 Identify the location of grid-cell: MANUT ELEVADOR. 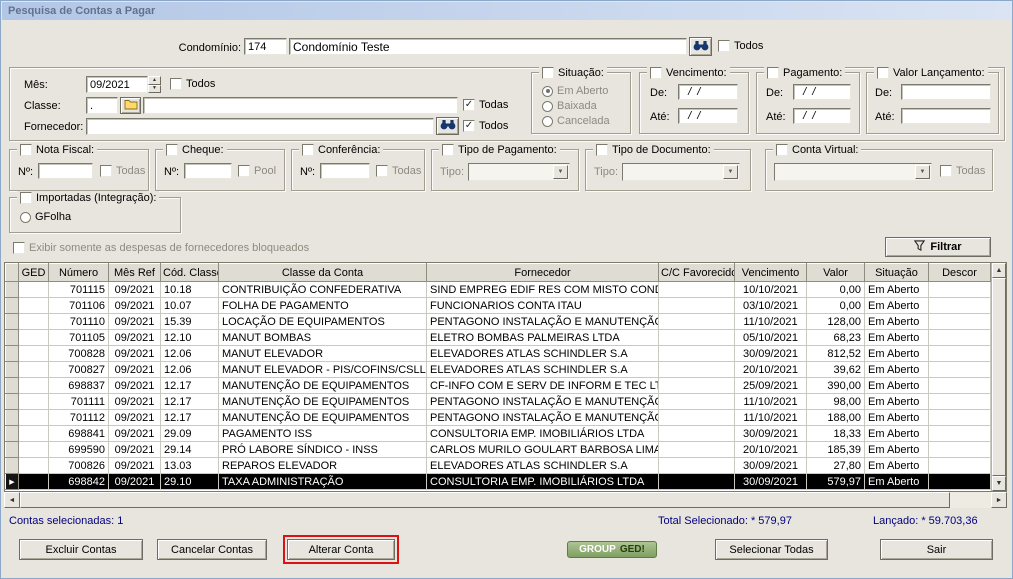
(322, 353).